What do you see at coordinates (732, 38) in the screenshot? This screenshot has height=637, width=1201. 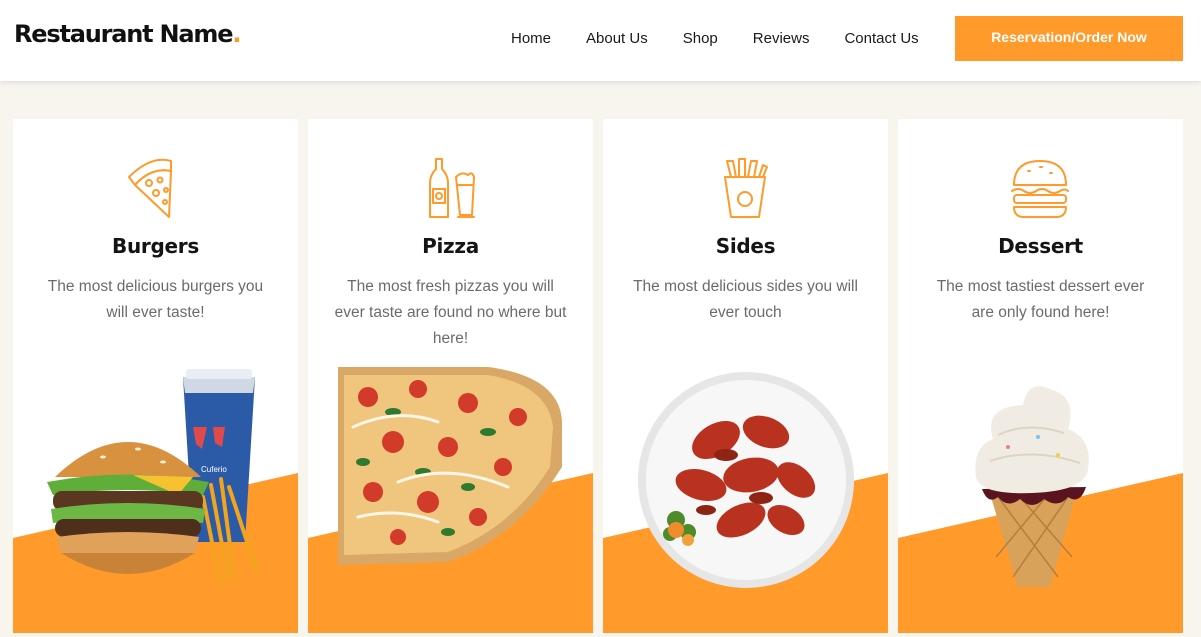 I see `main-nav: Home About Us Shop Reviews Contact Us` at bounding box center [732, 38].